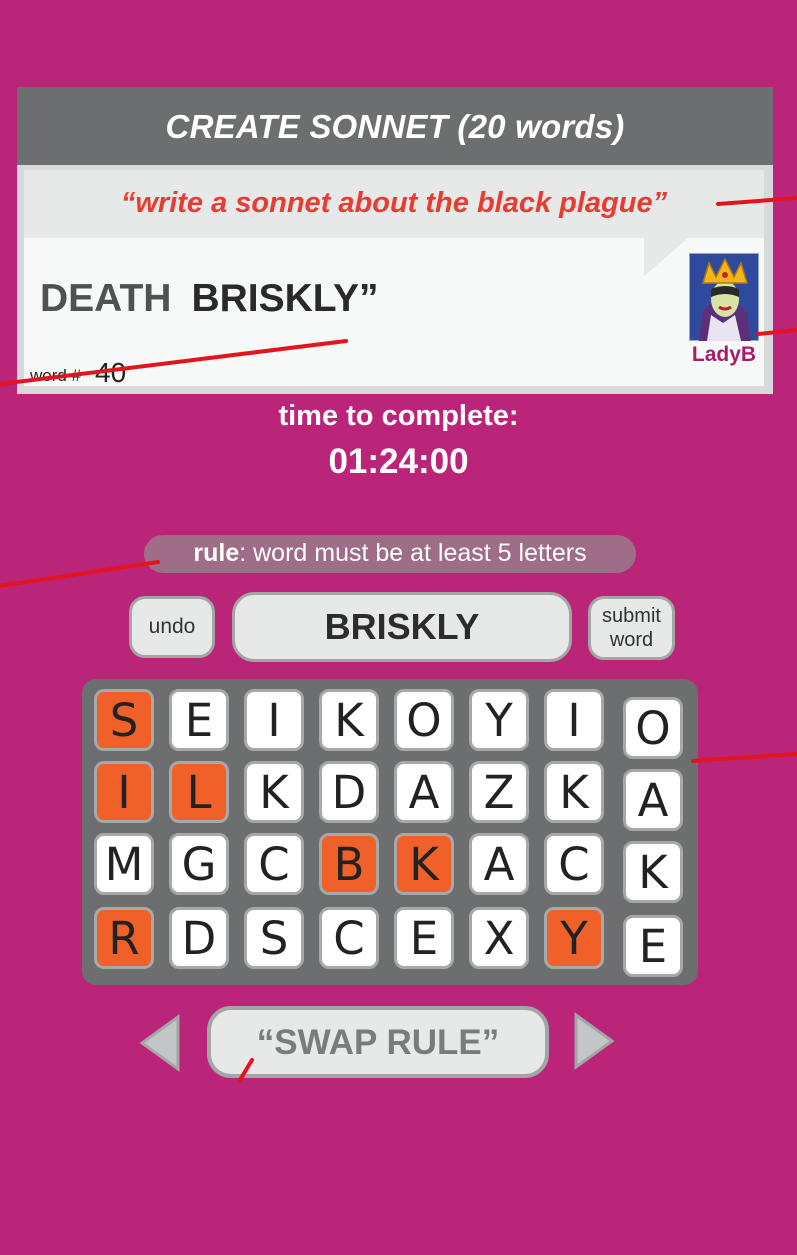 This screenshot has height=1255, width=797. What do you see at coordinates (106, 298) in the screenshot?
I see `sonnet-word: DEATH` at bounding box center [106, 298].